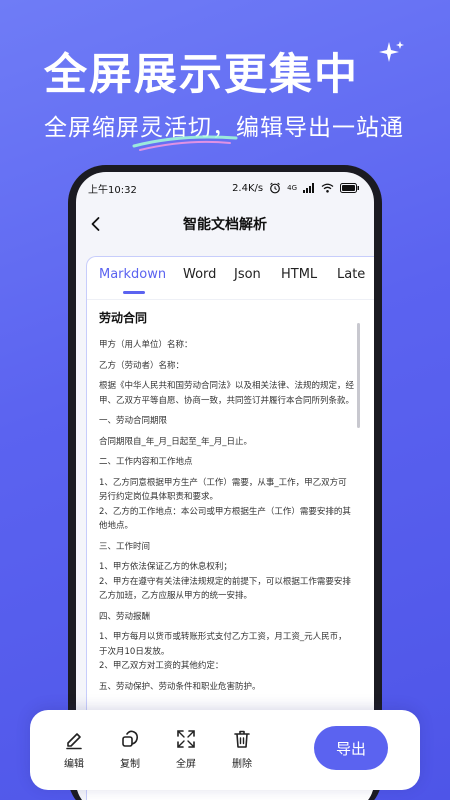  What do you see at coordinates (74, 741) in the screenshot?
I see `edit-pencil-icon` at bounding box center [74, 741].